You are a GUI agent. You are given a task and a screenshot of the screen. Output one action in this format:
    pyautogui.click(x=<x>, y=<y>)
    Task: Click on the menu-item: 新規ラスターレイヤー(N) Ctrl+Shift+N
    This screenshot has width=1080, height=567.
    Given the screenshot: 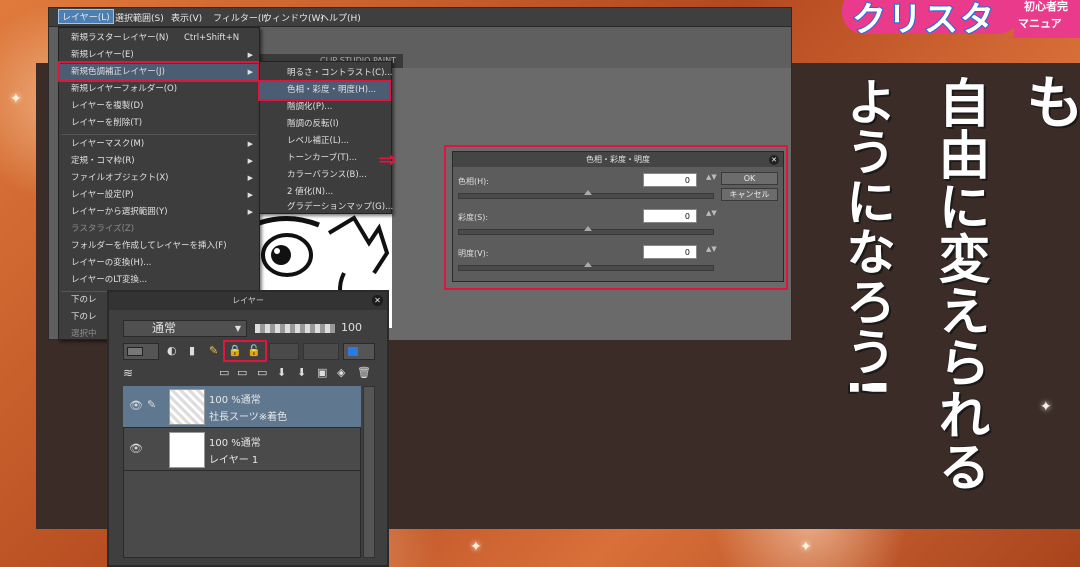 What is the action you would take?
    pyautogui.click(x=159, y=38)
    